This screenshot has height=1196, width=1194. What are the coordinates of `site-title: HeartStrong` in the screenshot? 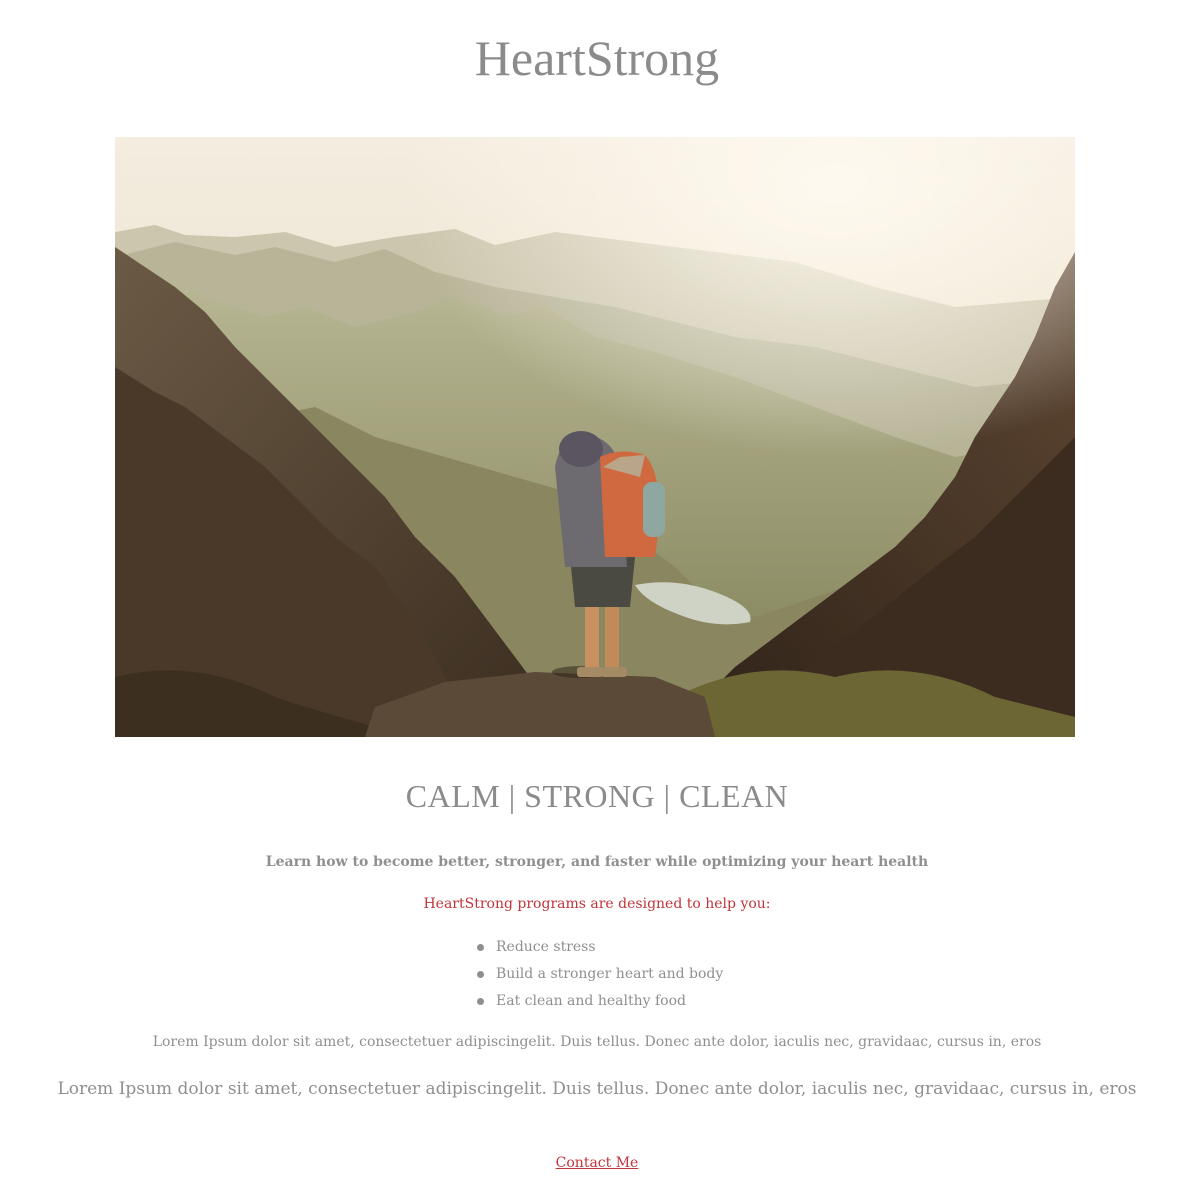 It's located at (597, 58).